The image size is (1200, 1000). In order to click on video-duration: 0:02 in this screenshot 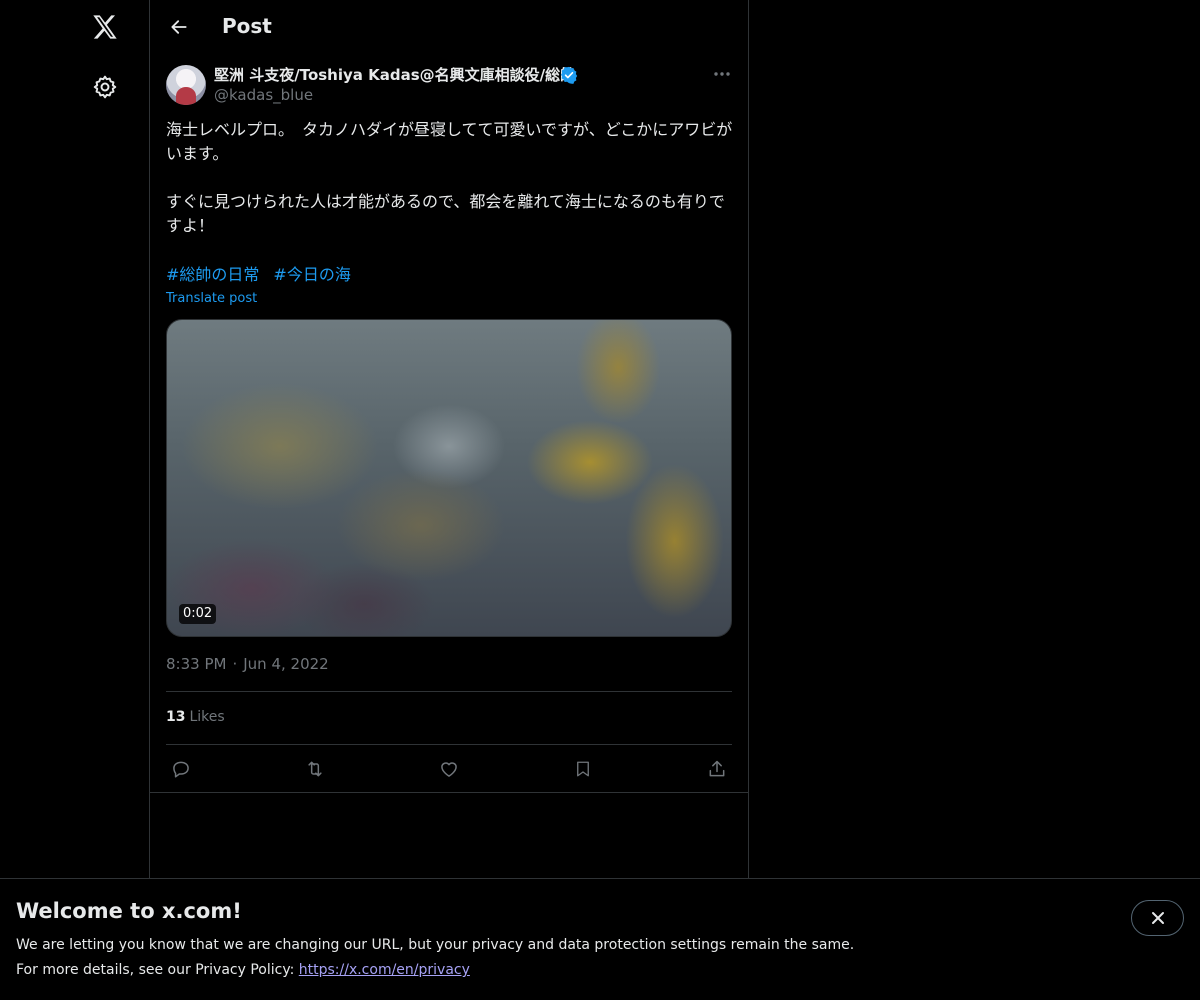, I will do `click(198, 614)`.